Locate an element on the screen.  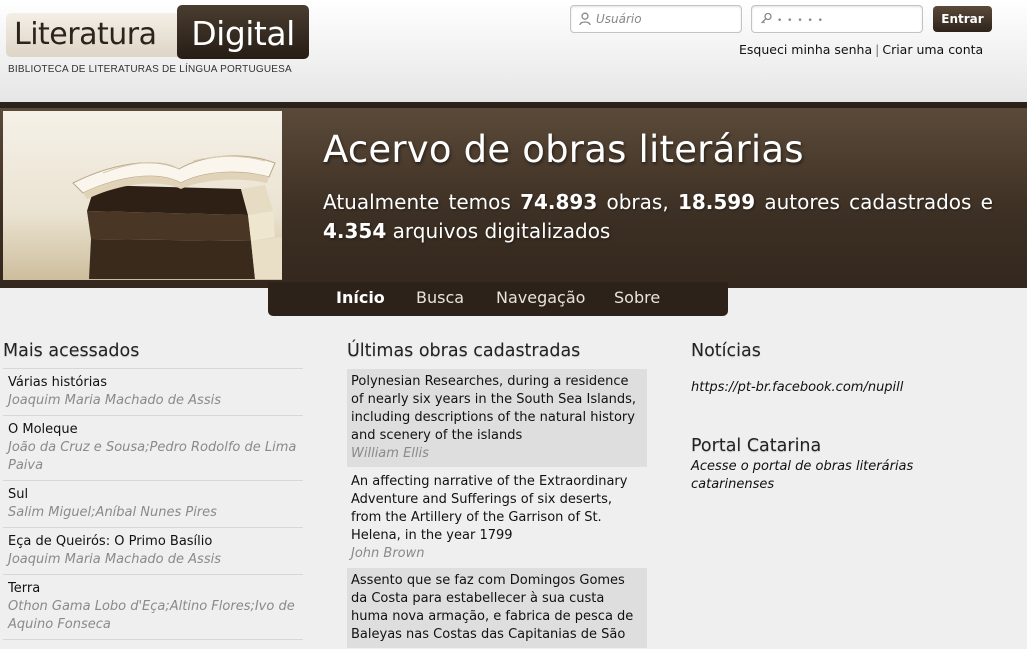
work-title: O Moleque is located at coordinates (153, 430).